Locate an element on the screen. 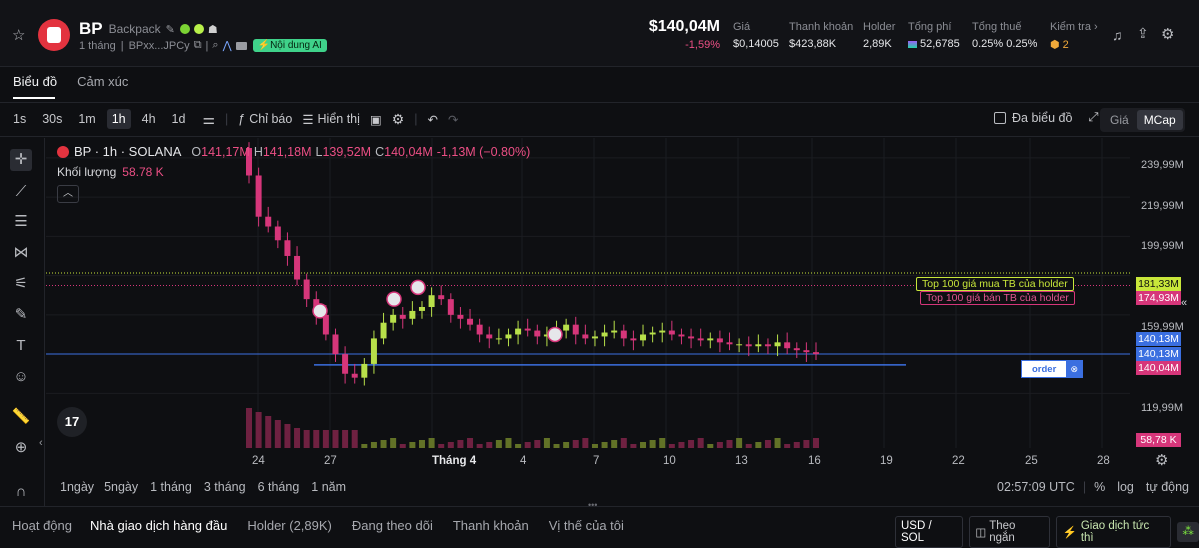 Image resolution: width=1199 pixels, height=548 pixels. toggle-price: Giá is located at coordinates (1119, 120).